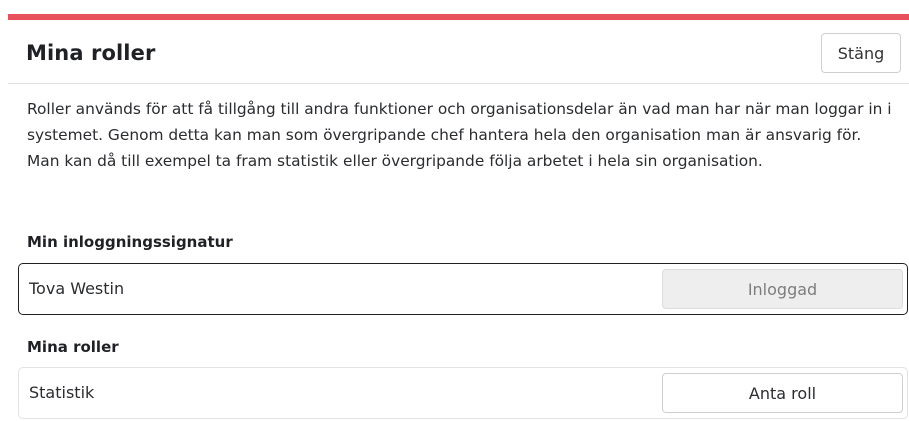  Describe the element at coordinates (782, 393) in the screenshot. I see `assume-role-button: Anta roll` at that location.